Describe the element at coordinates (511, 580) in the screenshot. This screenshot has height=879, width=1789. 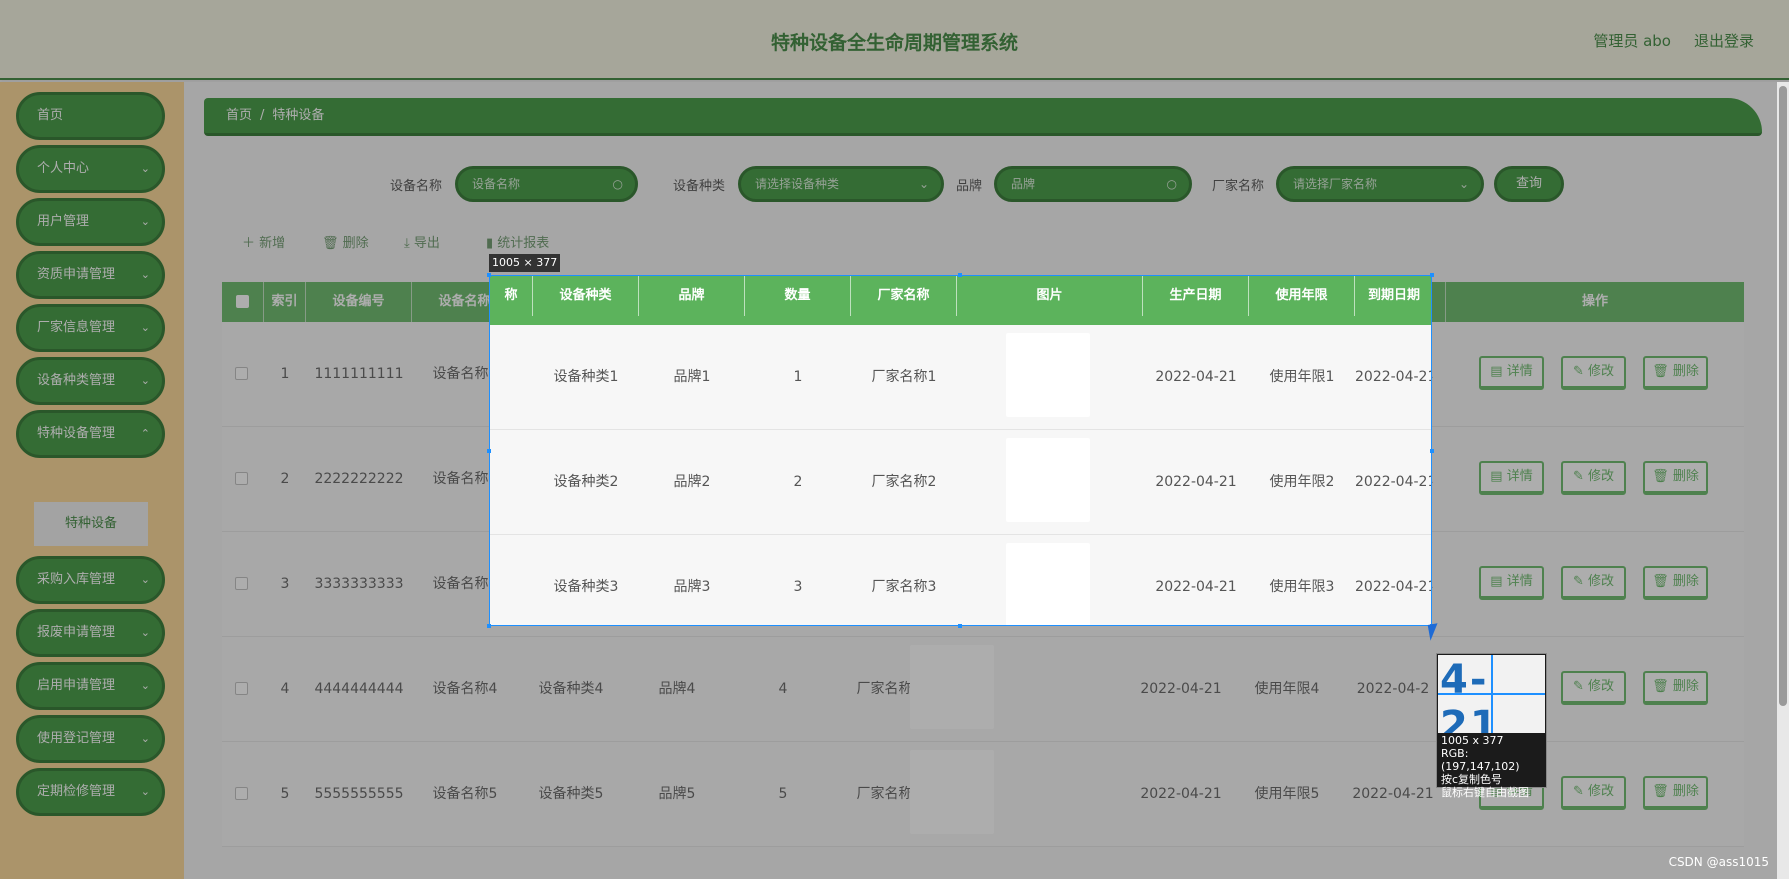
I see `cell-name-fragment` at that location.